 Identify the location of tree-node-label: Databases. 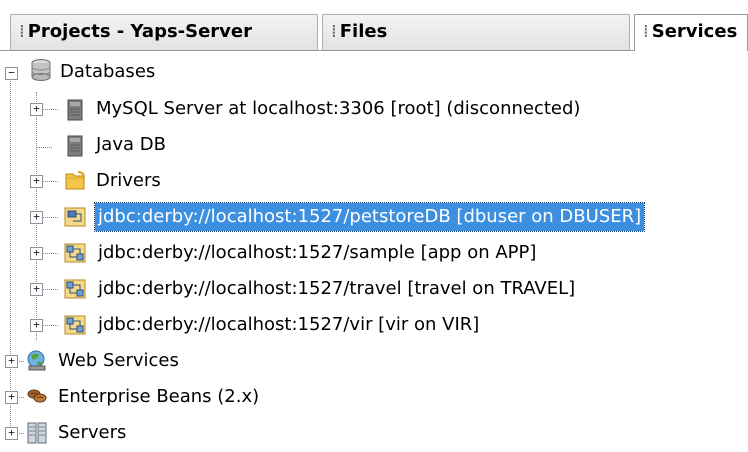
(108, 71).